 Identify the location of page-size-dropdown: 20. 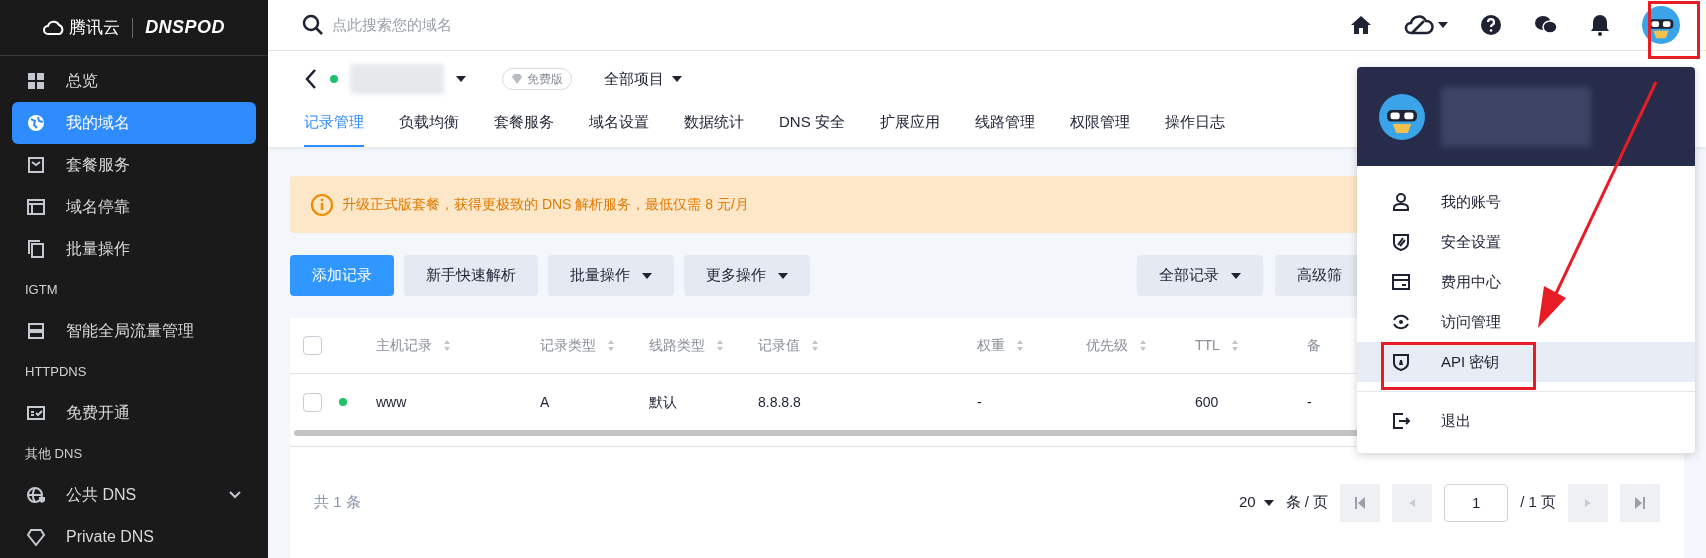
(1256, 502).